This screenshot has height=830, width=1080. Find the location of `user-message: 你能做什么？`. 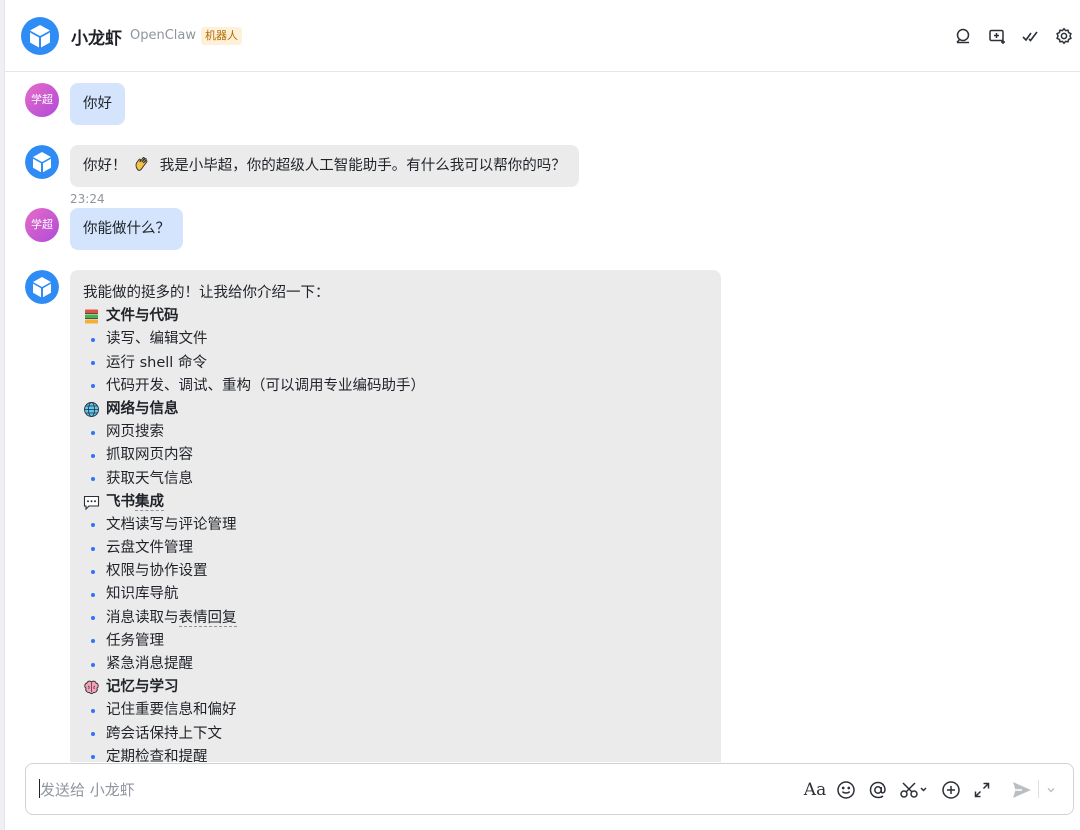

user-message: 你能做什么？ is located at coordinates (126, 229).